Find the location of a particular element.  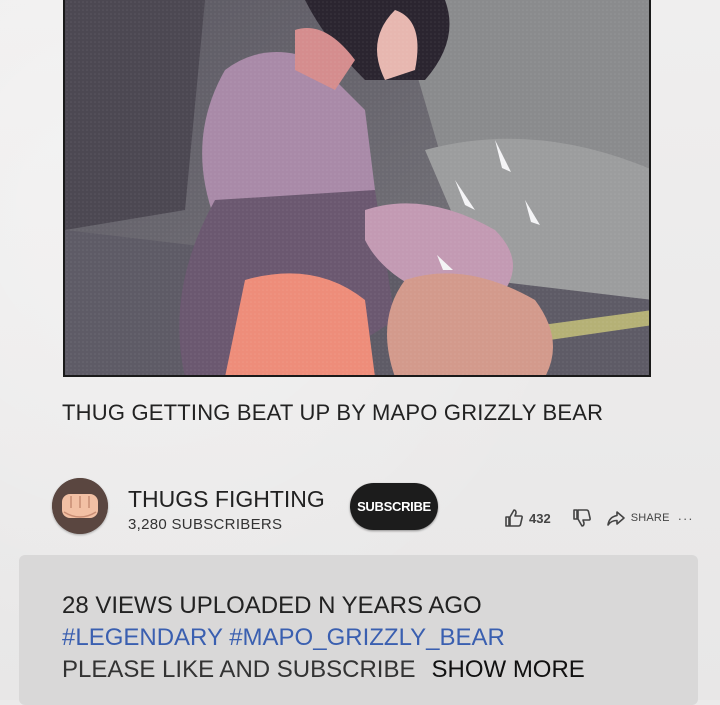

thumbs-down-icon is located at coordinates (582, 518).